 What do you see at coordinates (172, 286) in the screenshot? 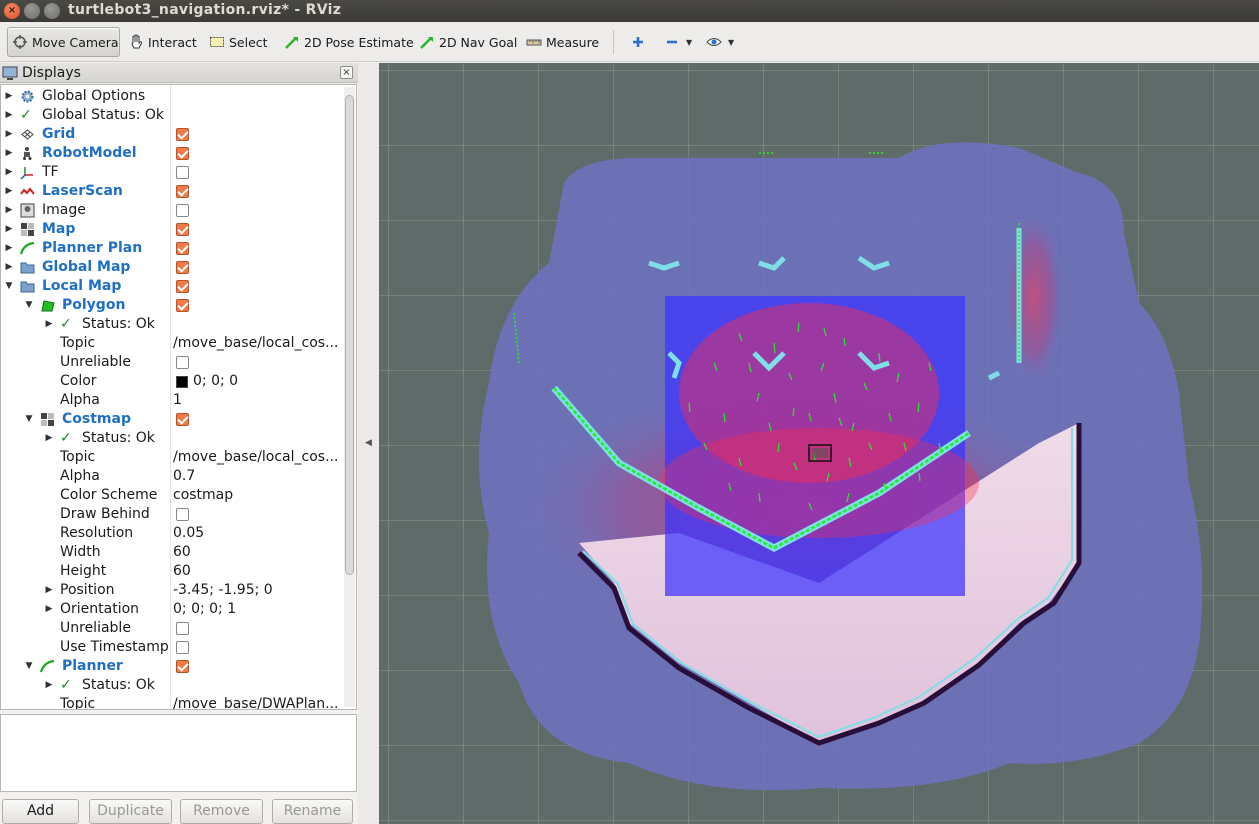
I see `tree-row-local-map: ▼ Local Map` at bounding box center [172, 286].